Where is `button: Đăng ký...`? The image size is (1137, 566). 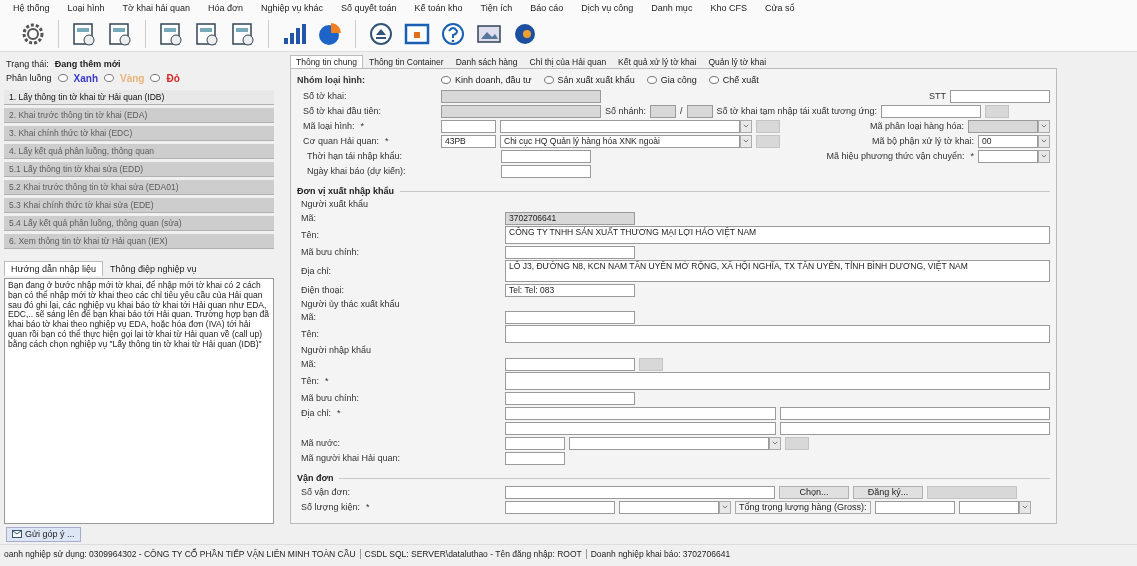 button: Đăng ký... is located at coordinates (888, 492).